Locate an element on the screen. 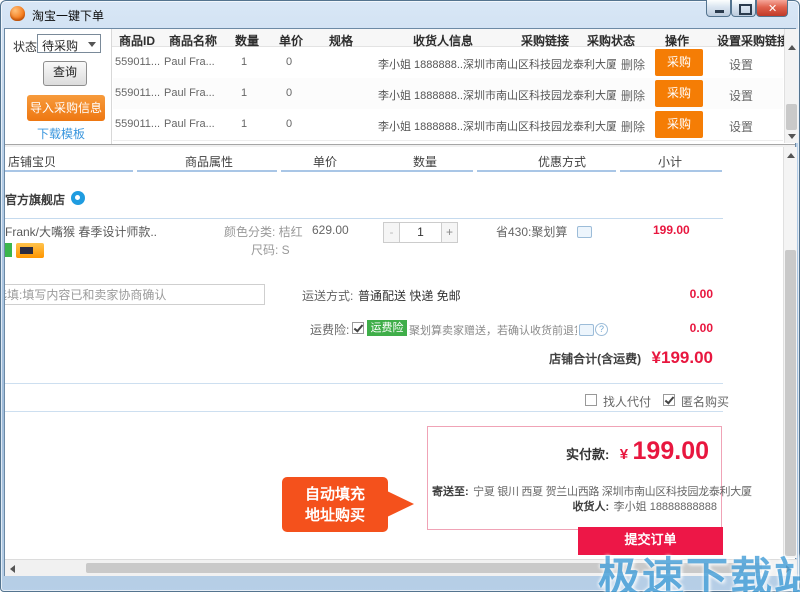 The image size is (800, 592). wangwang-chat-icon is located at coordinates (78, 198).